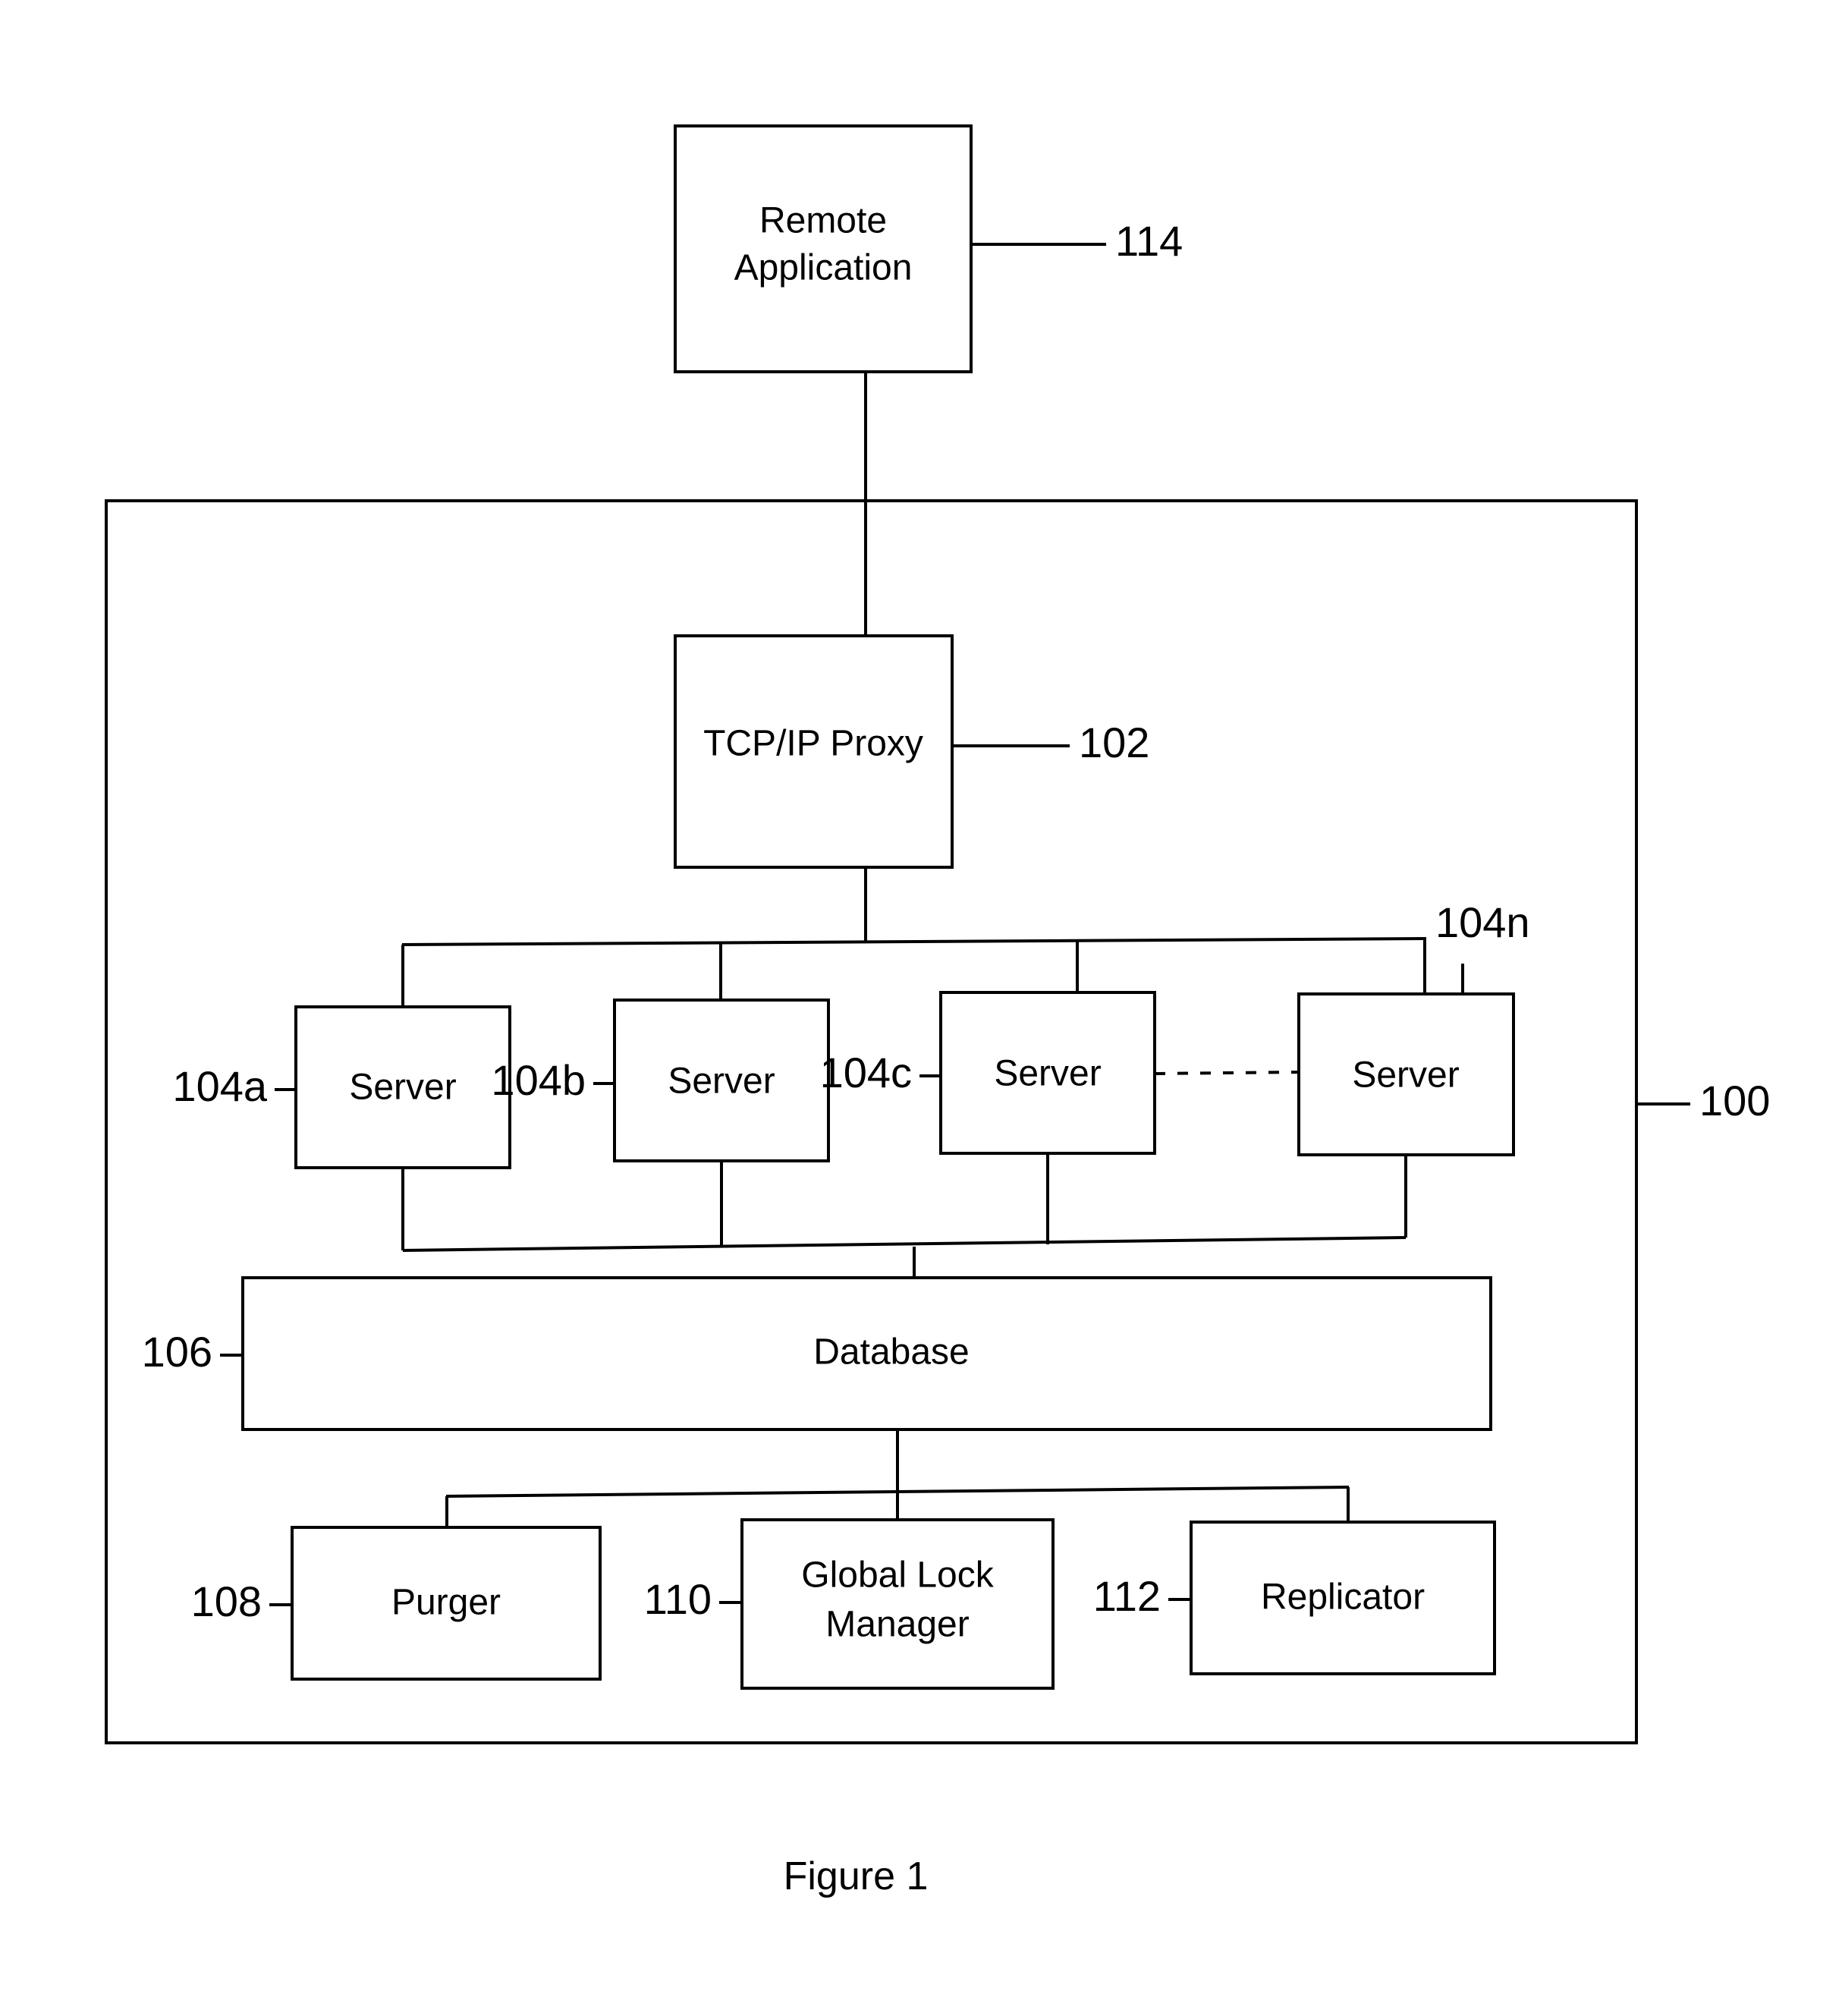 Image resolution: width=1842 pixels, height=2016 pixels. I want to click on server-bus-upper, so click(914, 941).